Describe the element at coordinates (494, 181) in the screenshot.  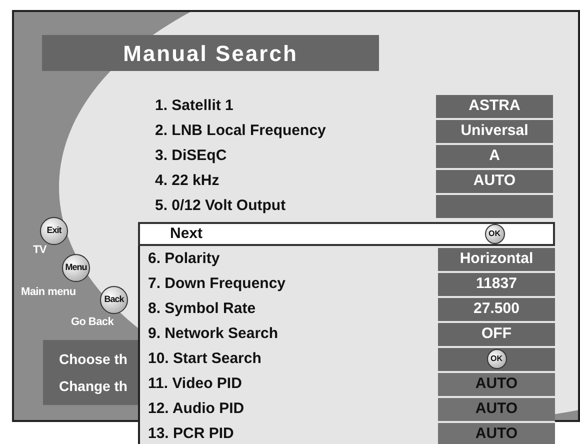
I see `setting-value: AUTO` at that location.